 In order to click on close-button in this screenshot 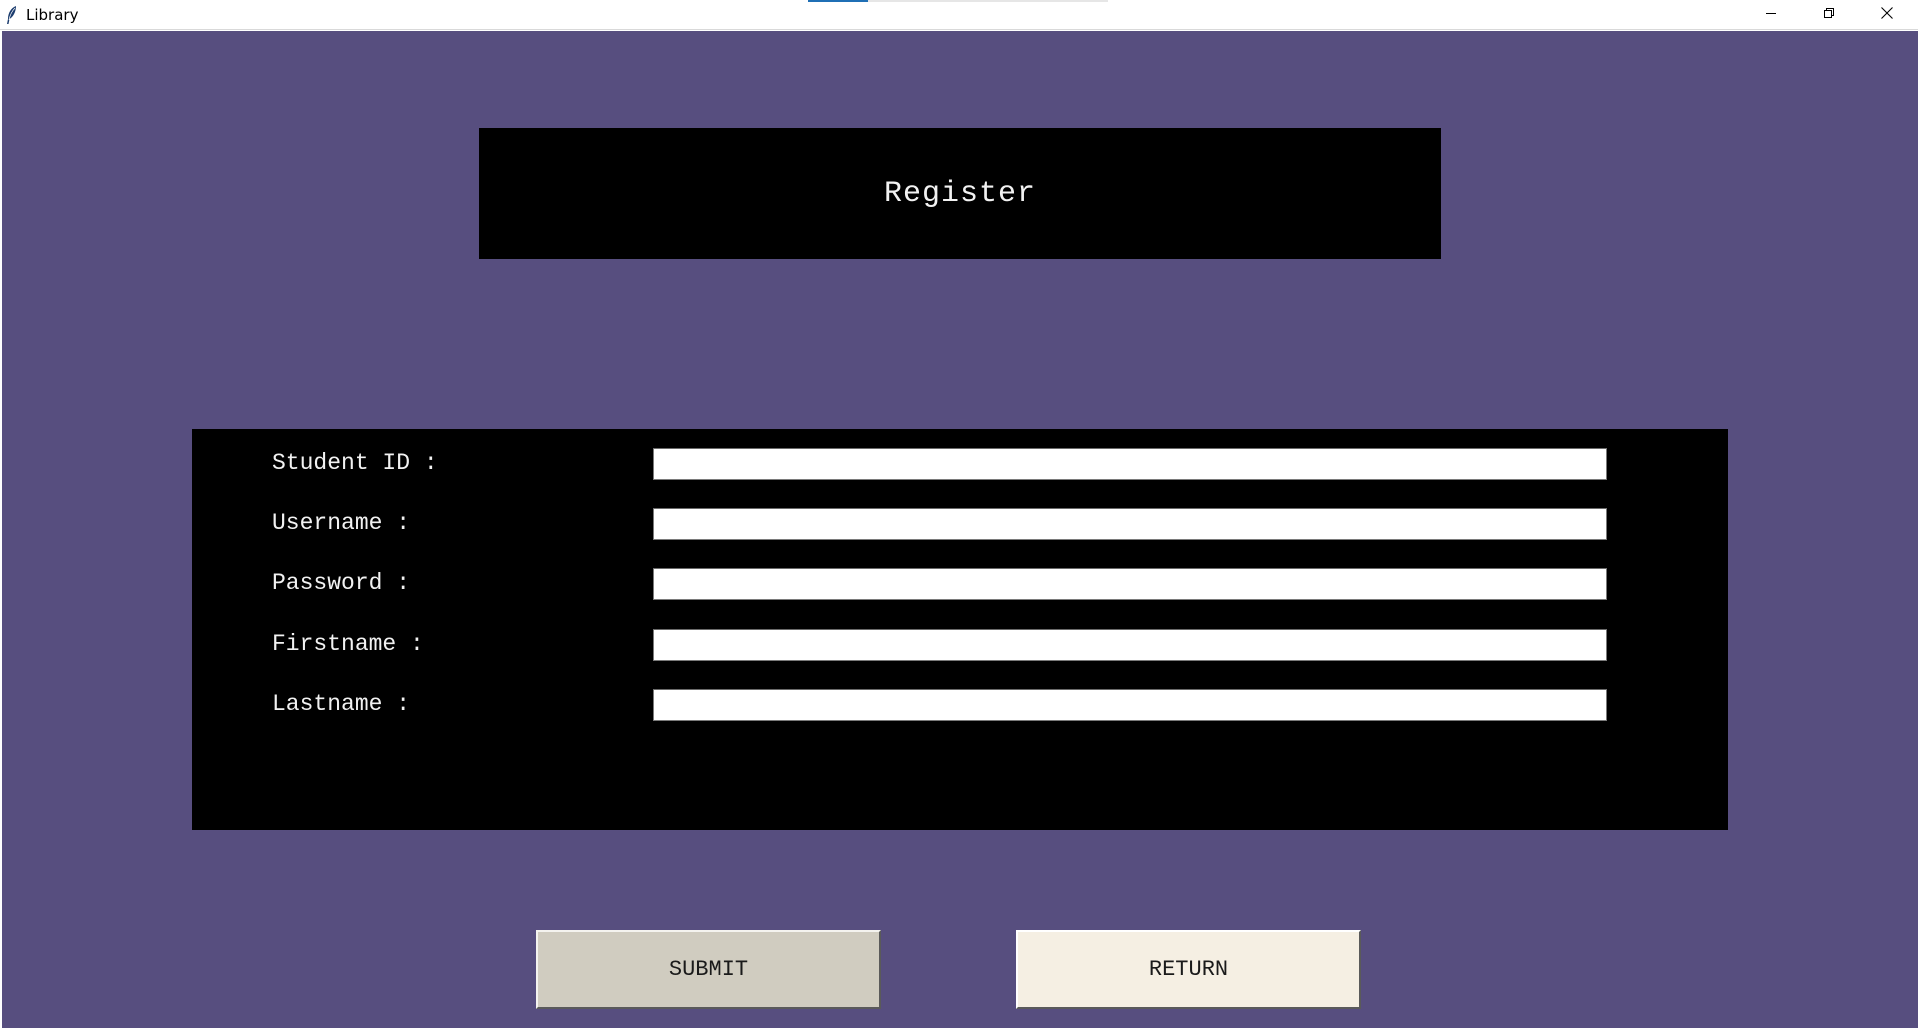, I will do `click(1887, 15)`.